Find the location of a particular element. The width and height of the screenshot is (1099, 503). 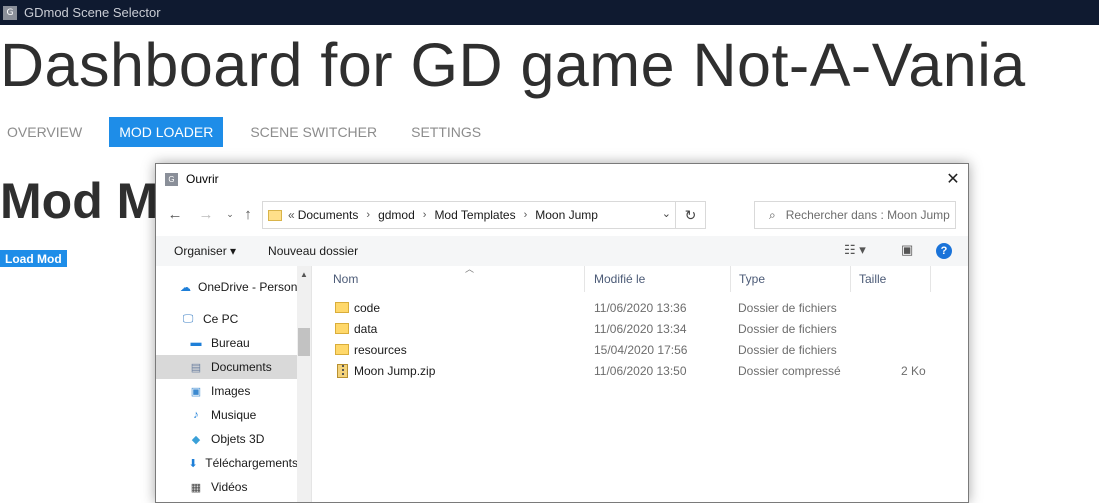

breadcrumb-gdmod: gdmod is located at coordinates (396, 215).